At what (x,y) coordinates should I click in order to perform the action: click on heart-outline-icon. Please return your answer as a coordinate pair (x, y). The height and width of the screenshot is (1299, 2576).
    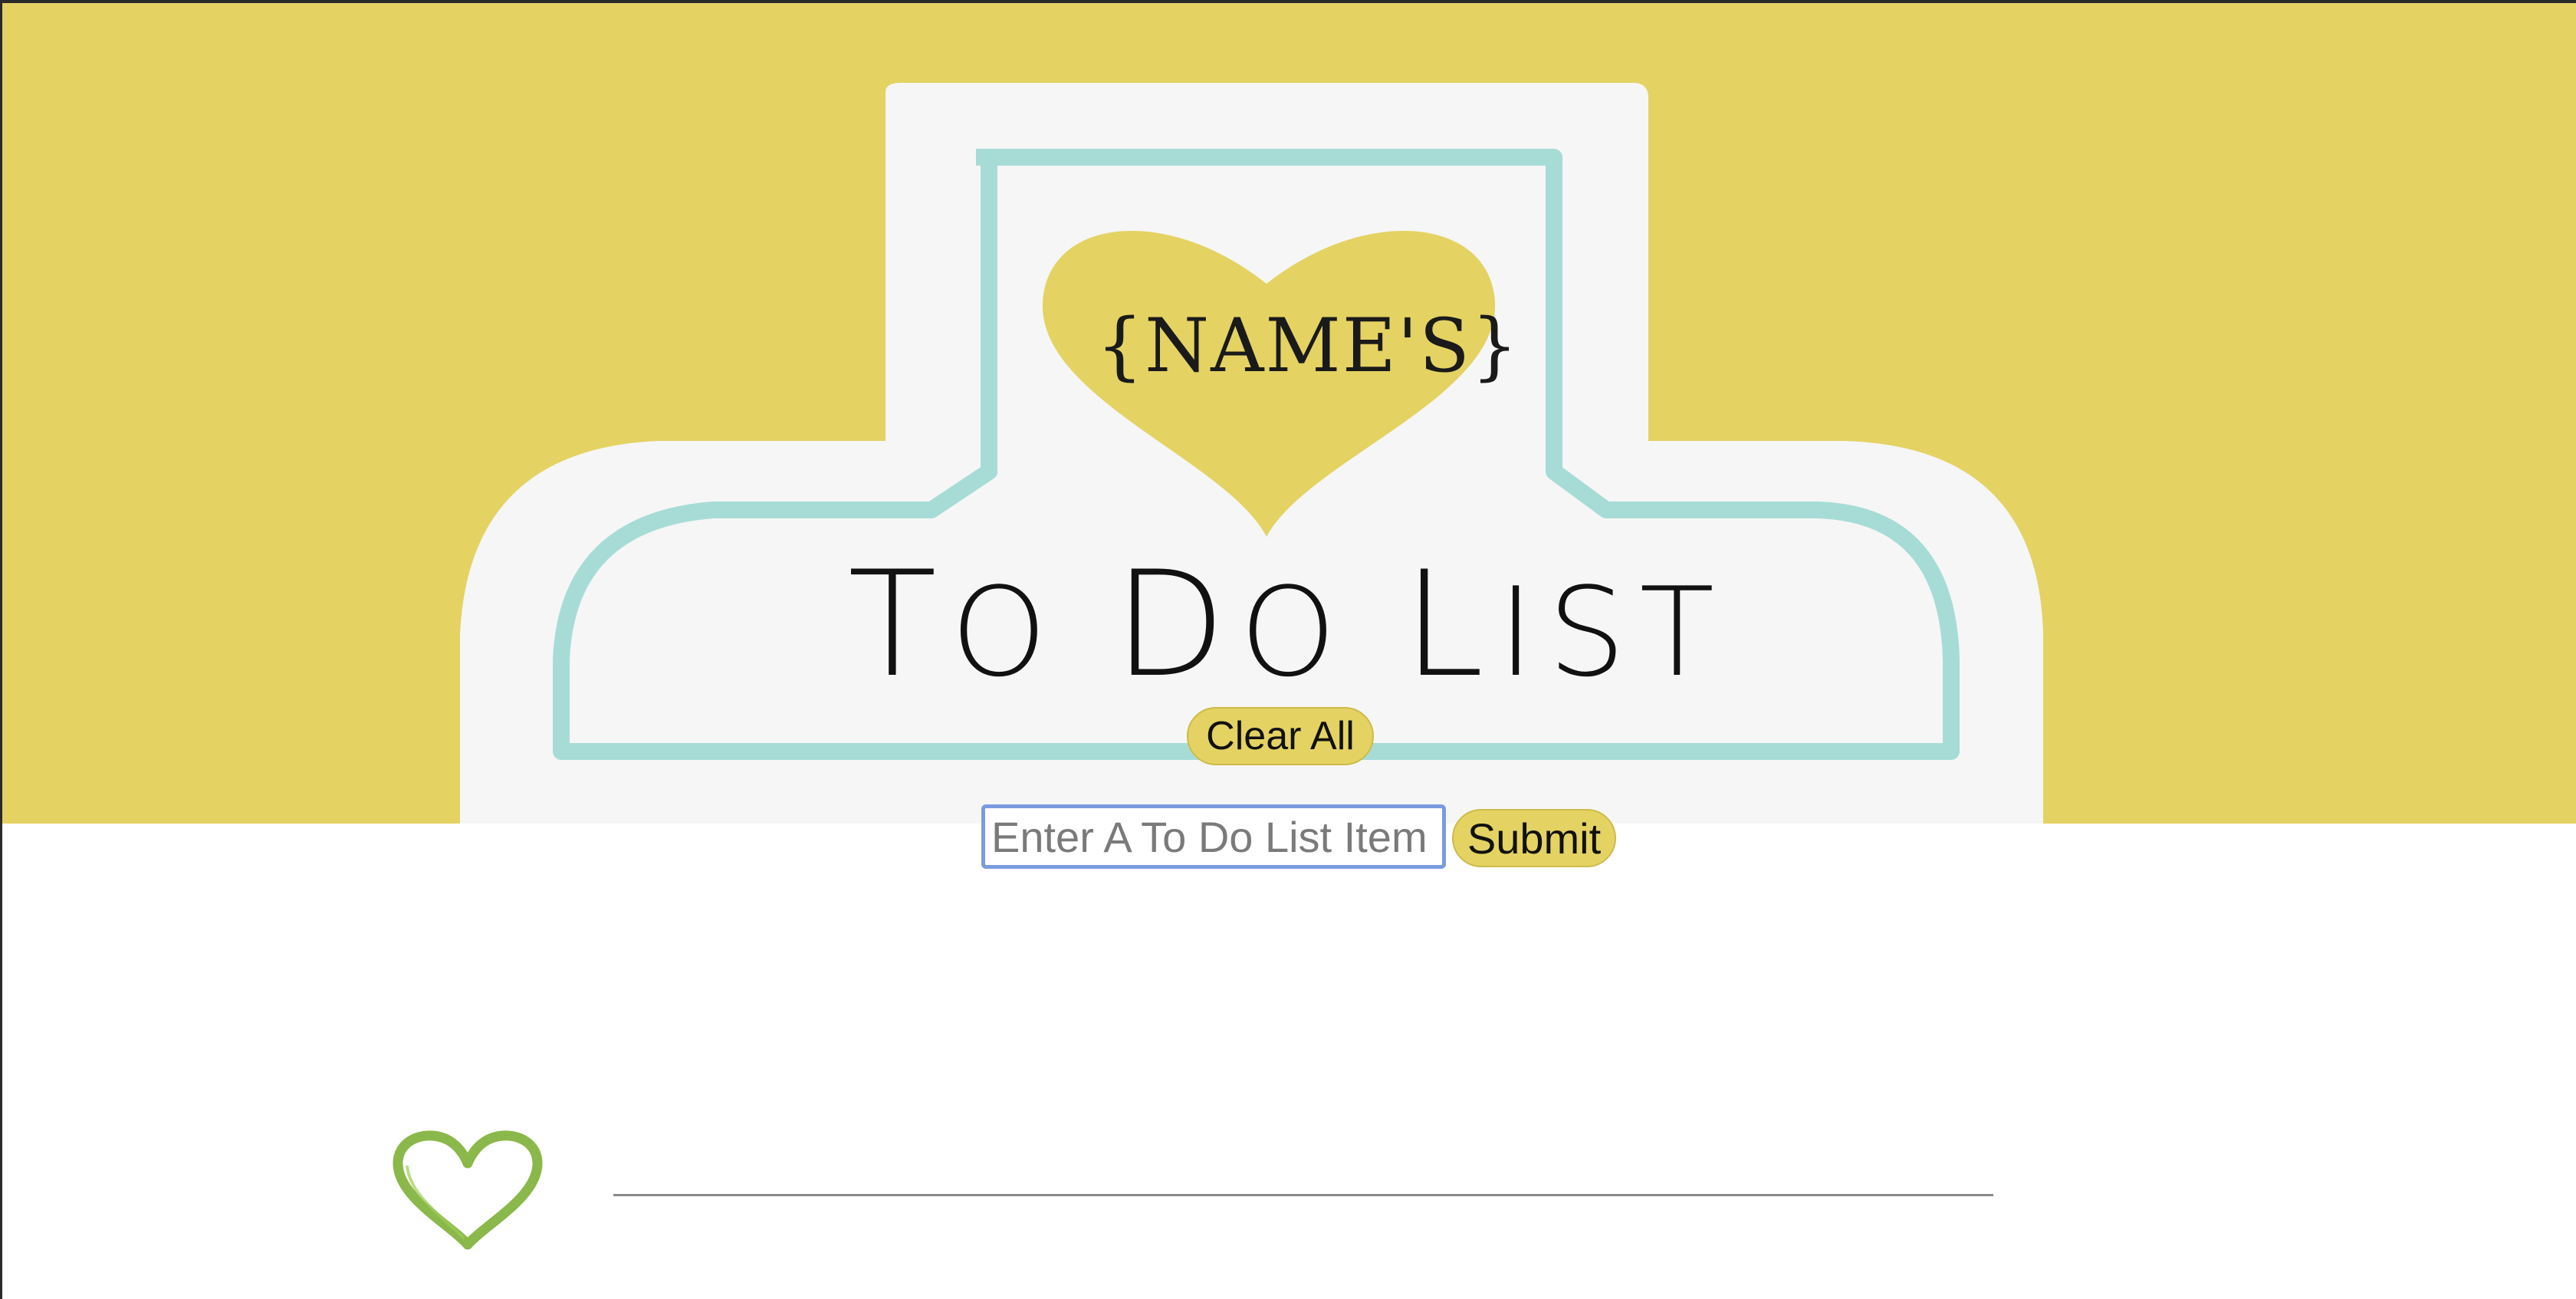
    Looking at the image, I should click on (468, 1190).